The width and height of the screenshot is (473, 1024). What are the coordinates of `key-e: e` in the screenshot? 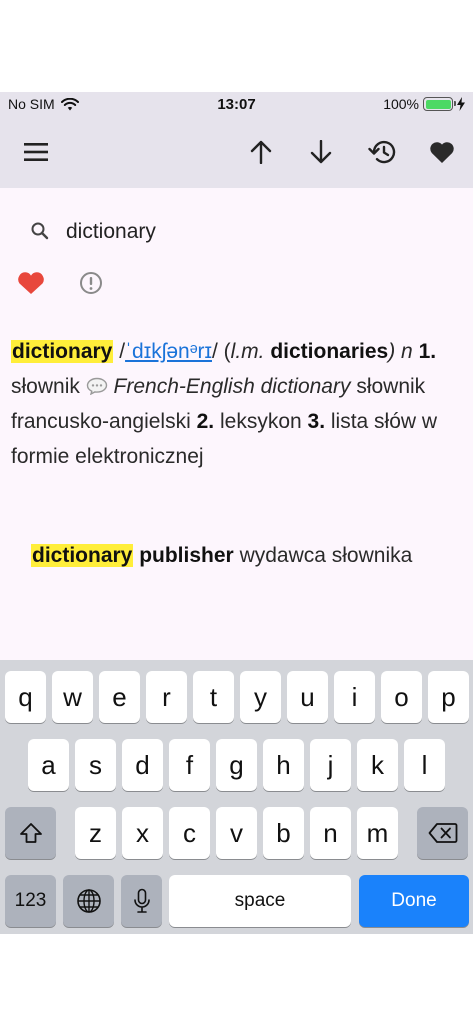 It's located at (119, 697).